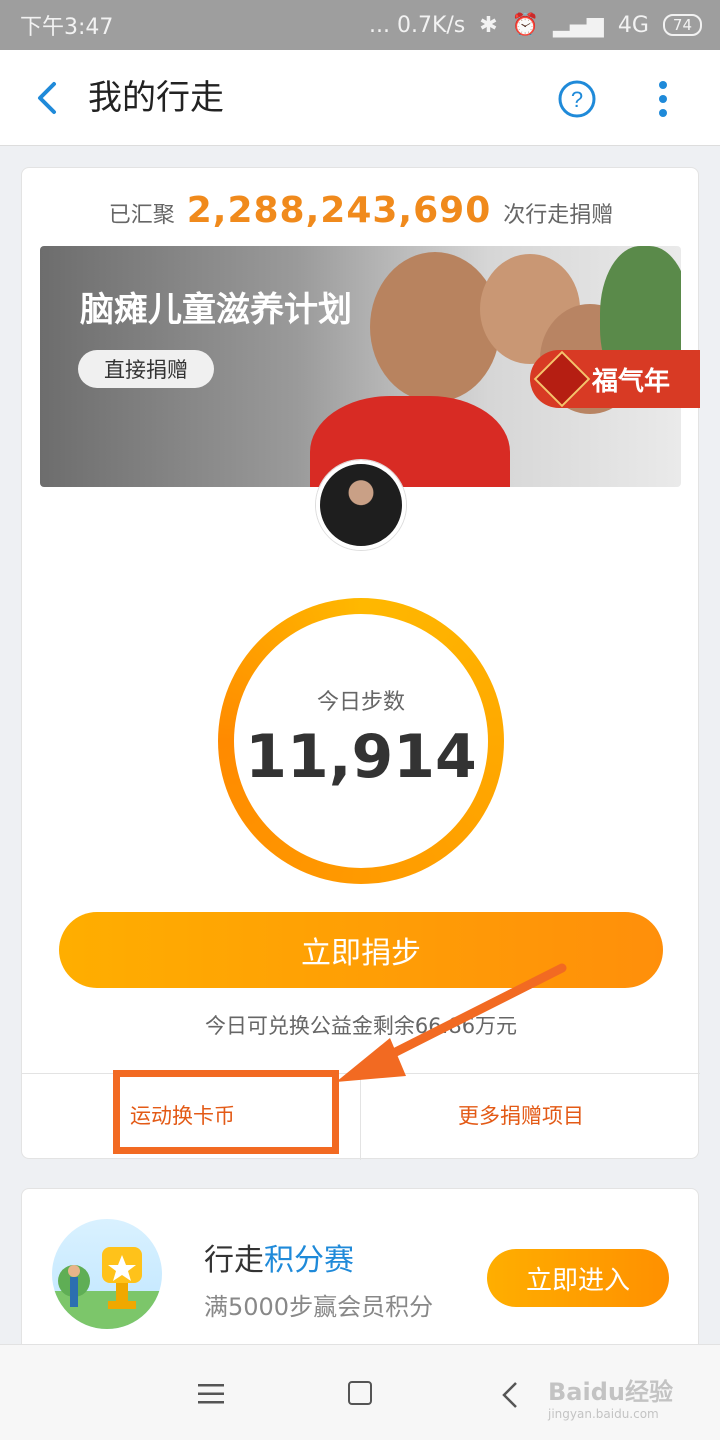 The width and height of the screenshot is (720, 1440). Describe the element at coordinates (234, 1260) in the screenshot. I see `promo-title-prefix: 行走` at that location.